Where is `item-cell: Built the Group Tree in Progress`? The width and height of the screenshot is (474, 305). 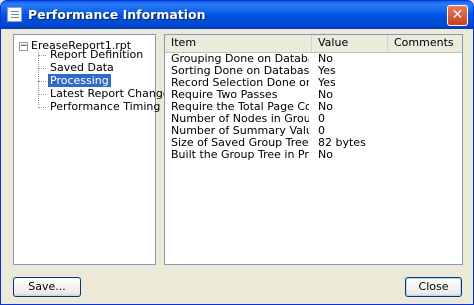
item-cell: Built the Group Tree in Progress is located at coordinates (240, 155).